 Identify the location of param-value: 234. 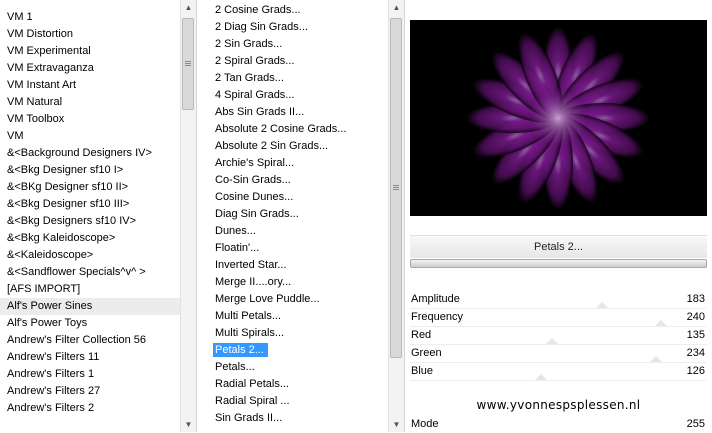
(695, 353).